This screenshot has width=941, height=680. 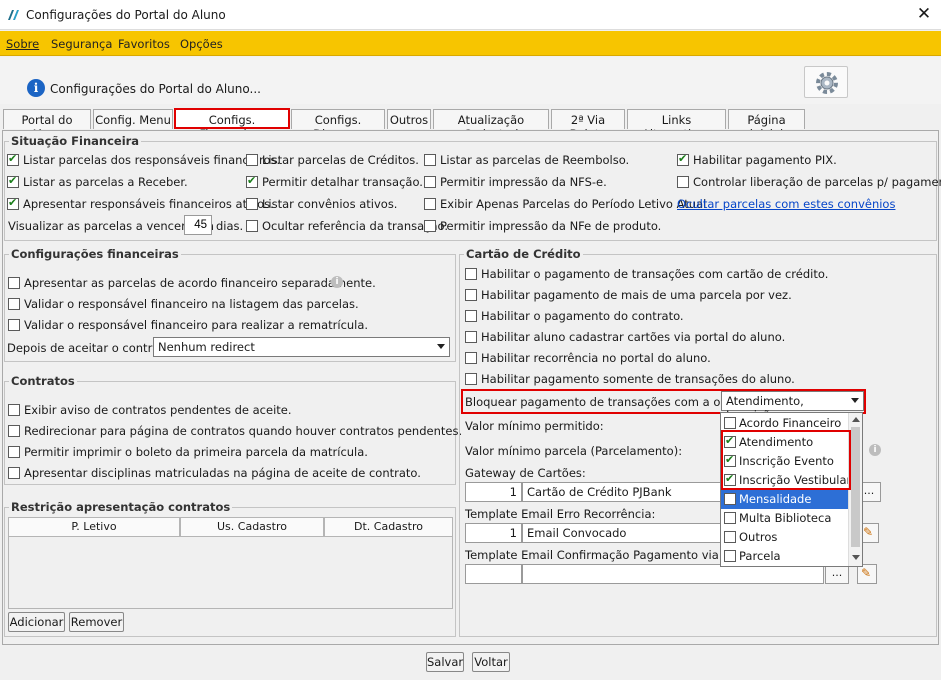 I want to click on label-listar-parcelas-receber: Listar as parcelas a Receber., so click(x=105, y=182).